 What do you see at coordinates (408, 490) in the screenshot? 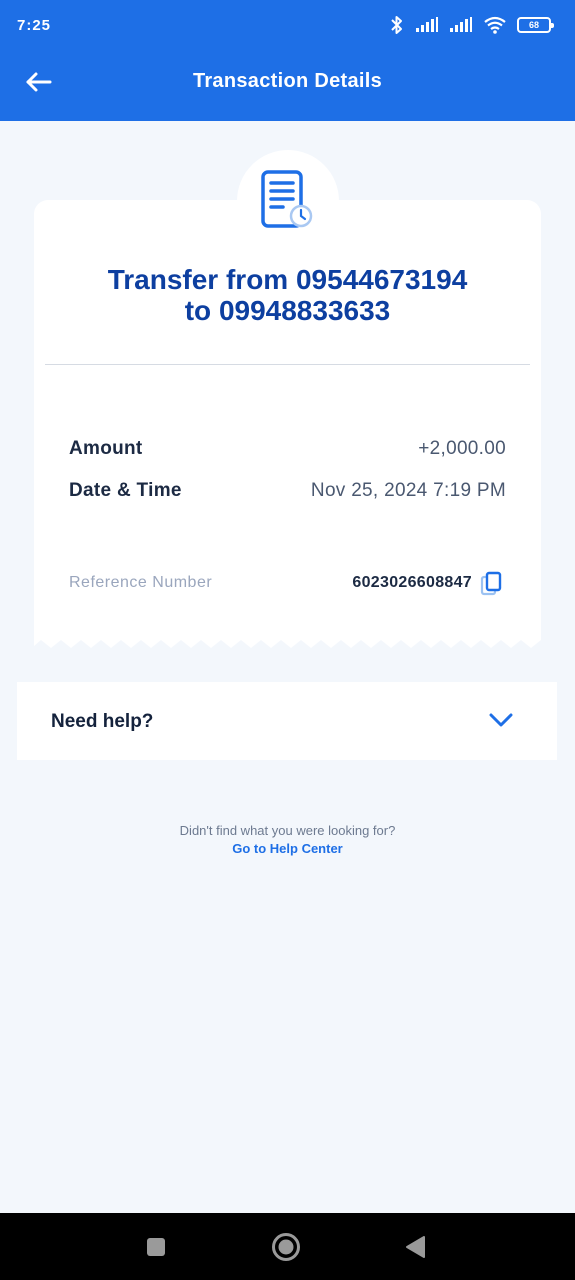
I see `datetime-value: Nov 25, 2024 7:19 PM` at bounding box center [408, 490].